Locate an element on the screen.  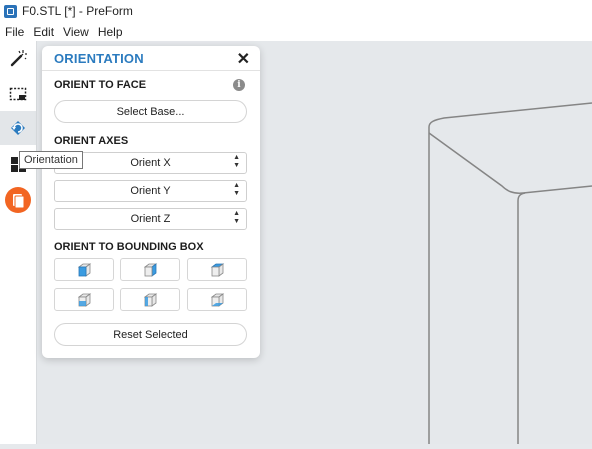
info-icon: i is located at coordinates (239, 85).